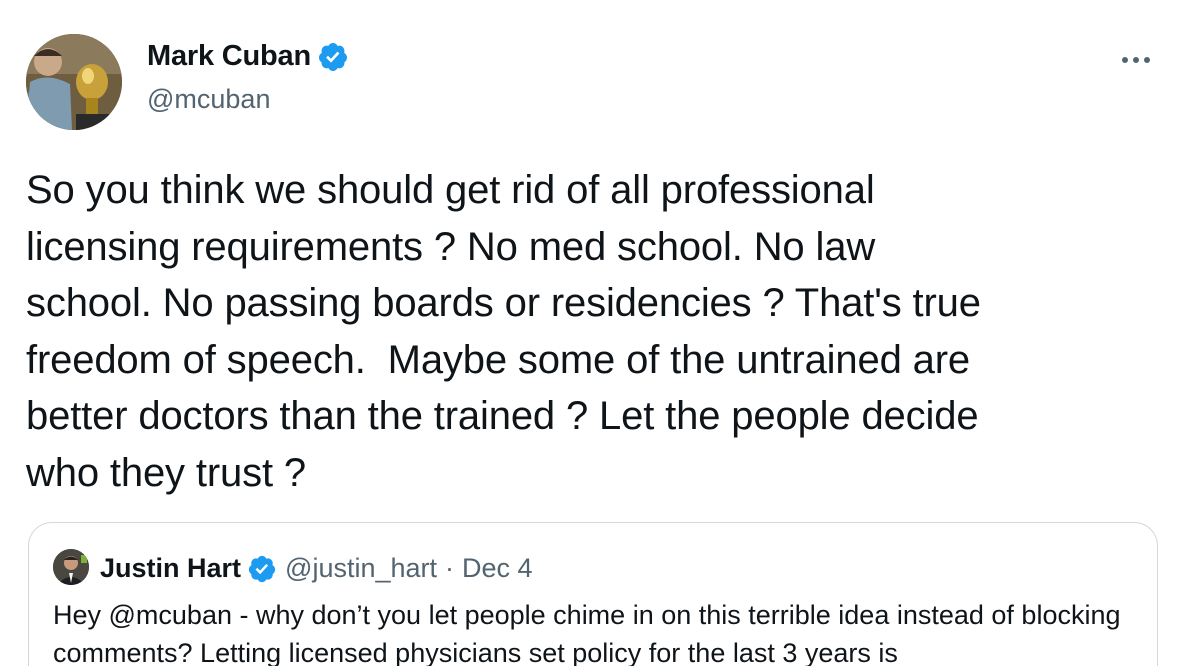  I want to click on more-options-button, so click(1136, 60).